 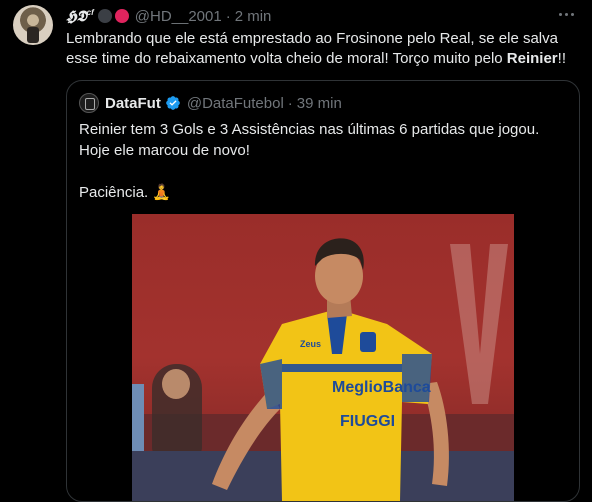 I want to click on quote-time: 39 min, so click(x=319, y=103).